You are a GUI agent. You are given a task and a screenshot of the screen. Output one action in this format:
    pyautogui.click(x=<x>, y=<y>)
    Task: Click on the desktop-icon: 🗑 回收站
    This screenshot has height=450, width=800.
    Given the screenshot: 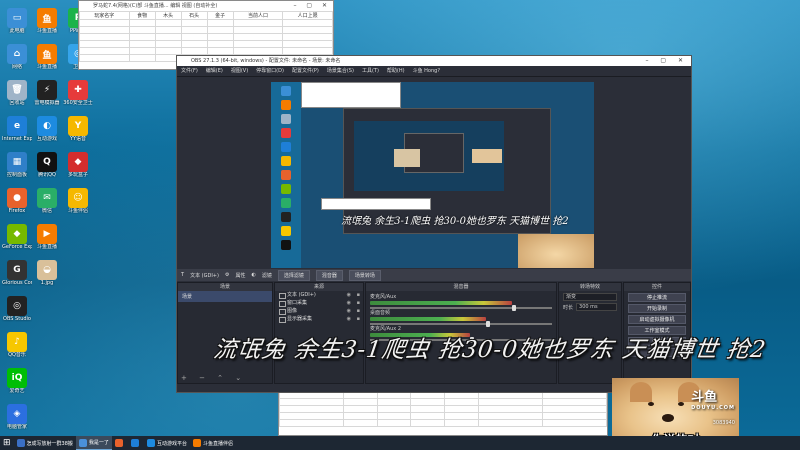 What is the action you would take?
    pyautogui.click(x=17, y=93)
    